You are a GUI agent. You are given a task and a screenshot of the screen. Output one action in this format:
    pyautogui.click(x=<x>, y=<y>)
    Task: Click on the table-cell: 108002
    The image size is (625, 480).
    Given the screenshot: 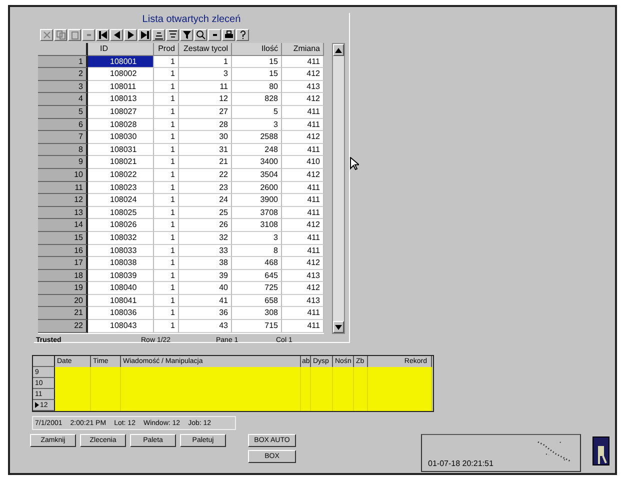 What is the action you would take?
    pyautogui.click(x=121, y=74)
    